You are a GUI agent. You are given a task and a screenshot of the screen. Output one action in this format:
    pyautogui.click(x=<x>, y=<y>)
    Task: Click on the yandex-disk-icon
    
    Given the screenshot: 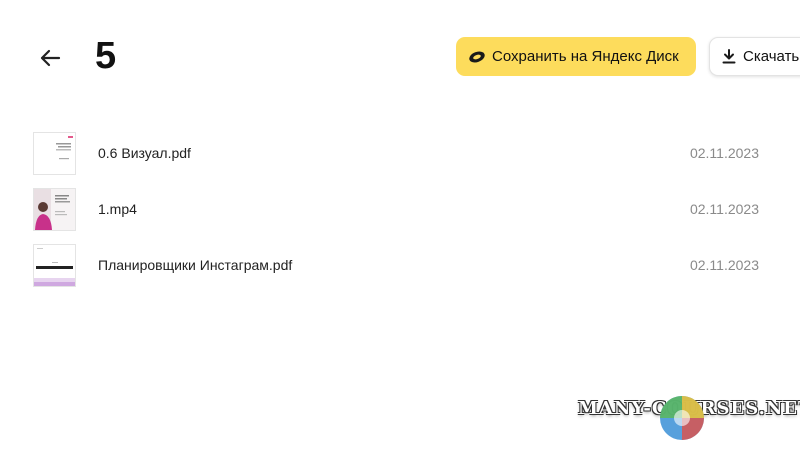 What is the action you would take?
    pyautogui.click(x=477, y=57)
    